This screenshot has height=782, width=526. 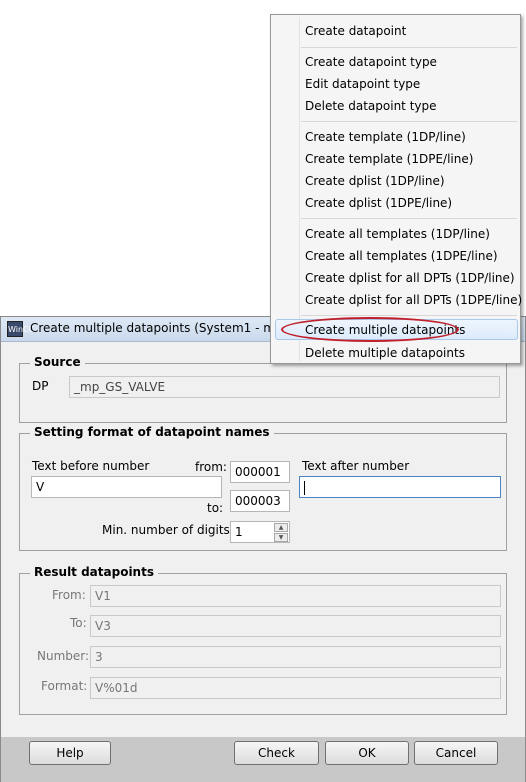 What do you see at coordinates (304, 487) in the screenshot?
I see `text-cursor` at bounding box center [304, 487].